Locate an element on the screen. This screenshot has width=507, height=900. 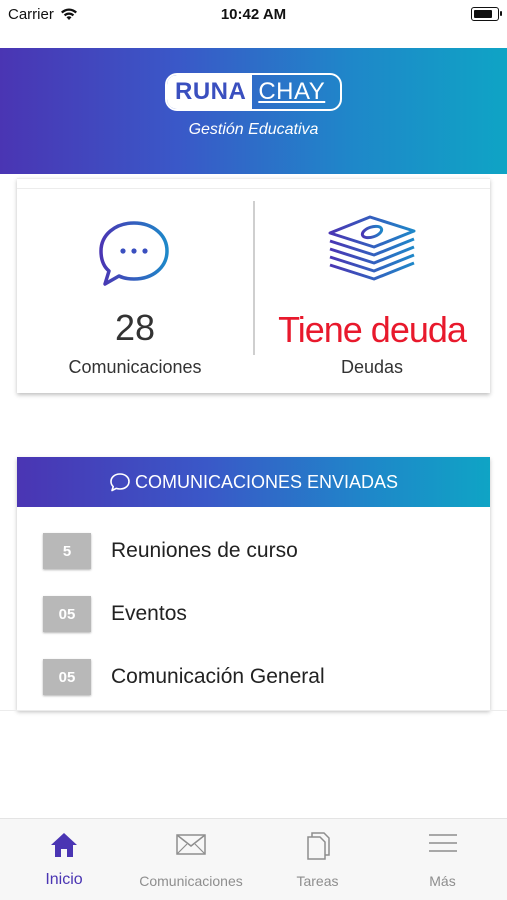
battery-icon is located at coordinates (486, 14).